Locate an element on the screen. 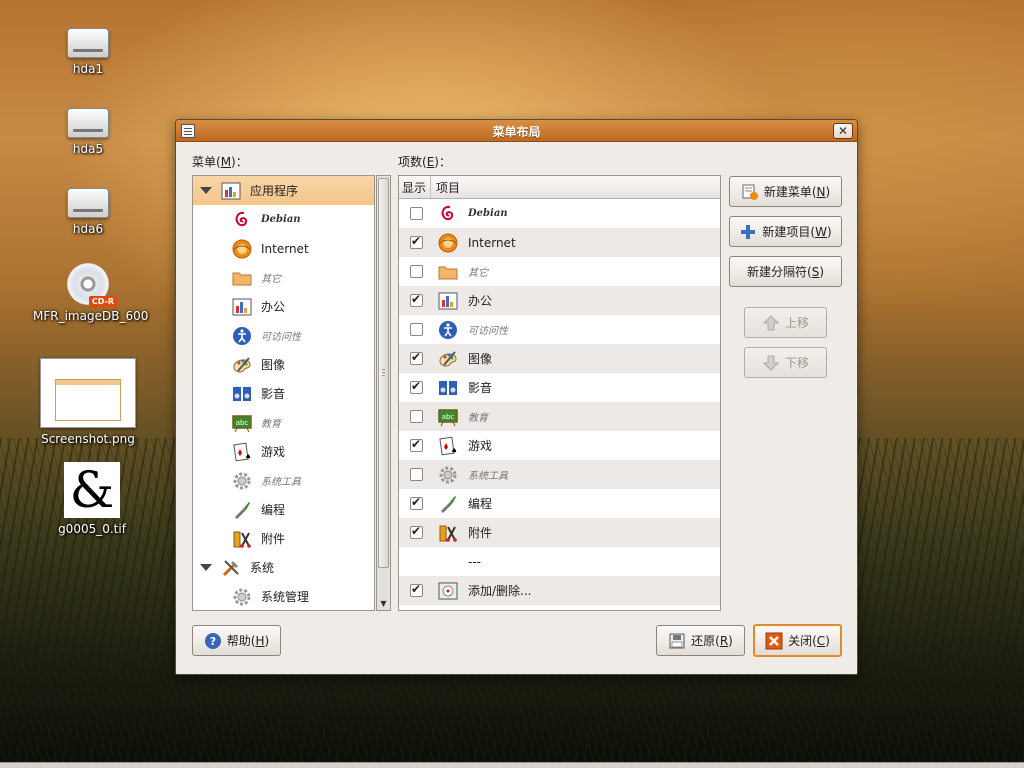 The height and width of the screenshot is (768, 1024). desktop-icon-label: Screenshot.png is located at coordinates (88, 439).